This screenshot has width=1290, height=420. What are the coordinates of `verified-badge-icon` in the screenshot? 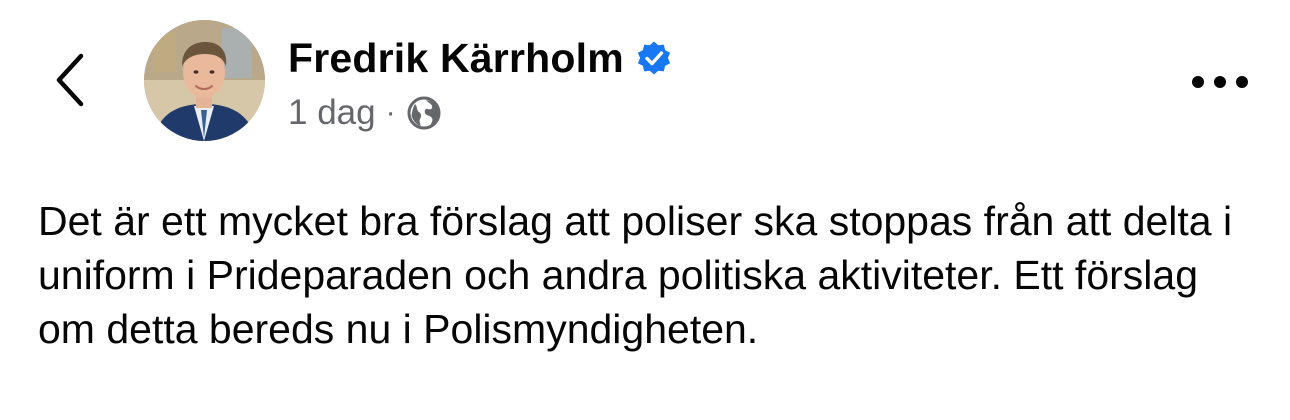 It's located at (654, 58).